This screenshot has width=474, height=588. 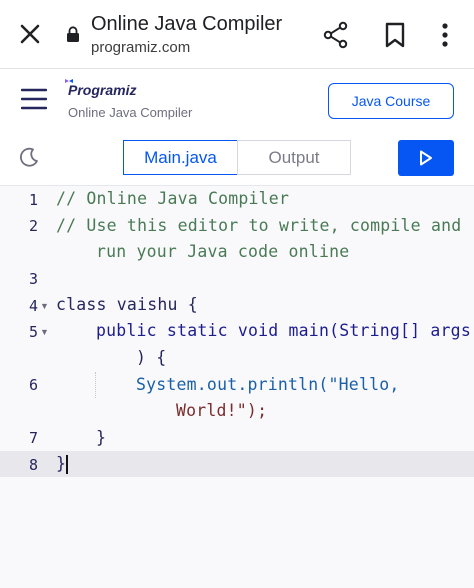 What do you see at coordinates (237, 464) in the screenshot?
I see `active-line-highlight` at bounding box center [237, 464].